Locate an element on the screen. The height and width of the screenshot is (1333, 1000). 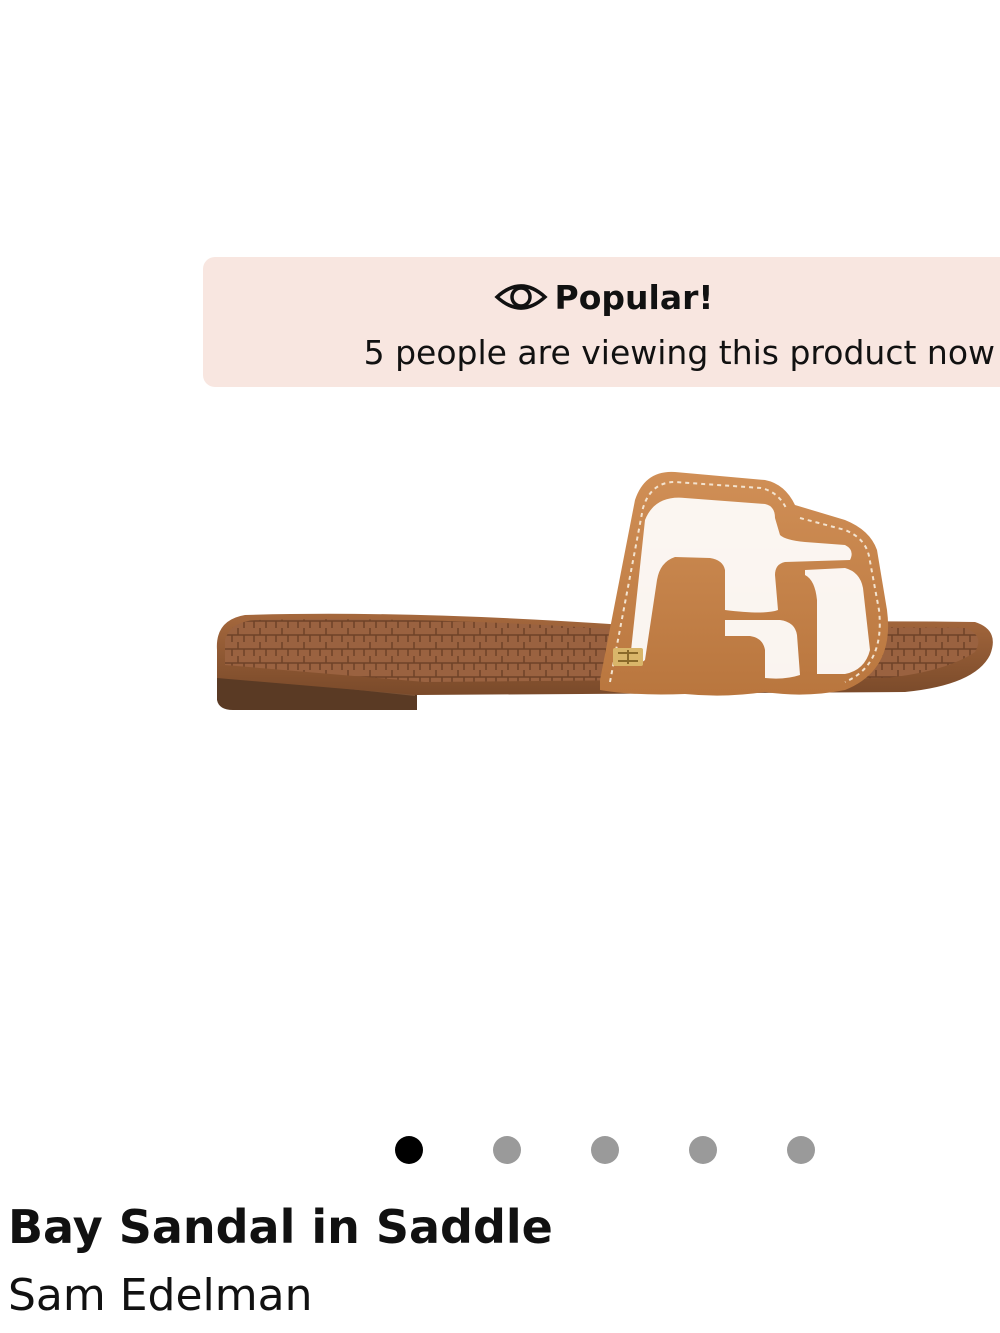
carousel-dots is located at coordinates (605, 1150).